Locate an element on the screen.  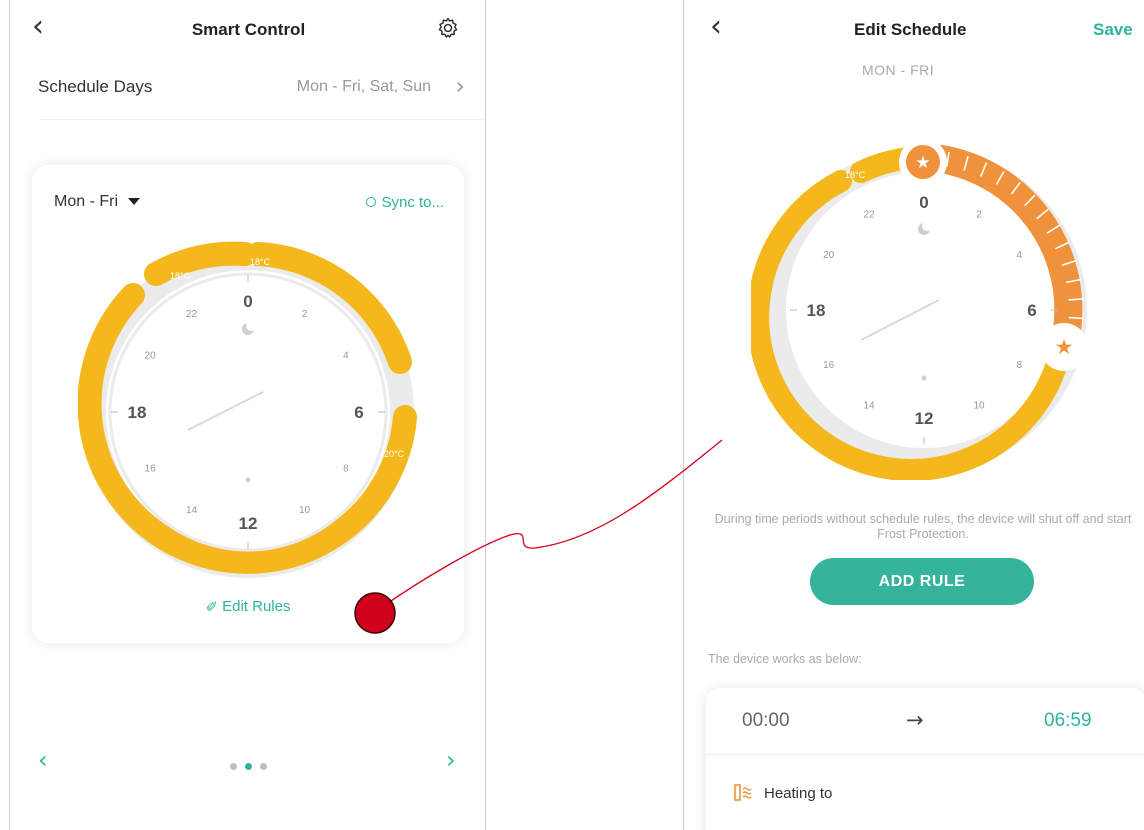
chevron-right-icon: › is located at coordinates (460, 86).